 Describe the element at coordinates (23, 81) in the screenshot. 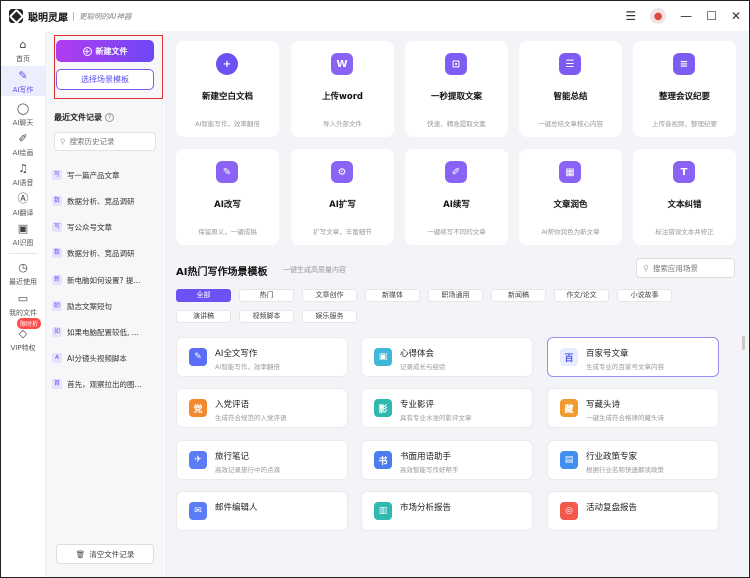

I see `rail-item-ai-writing: ✎ AI写作` at that location.